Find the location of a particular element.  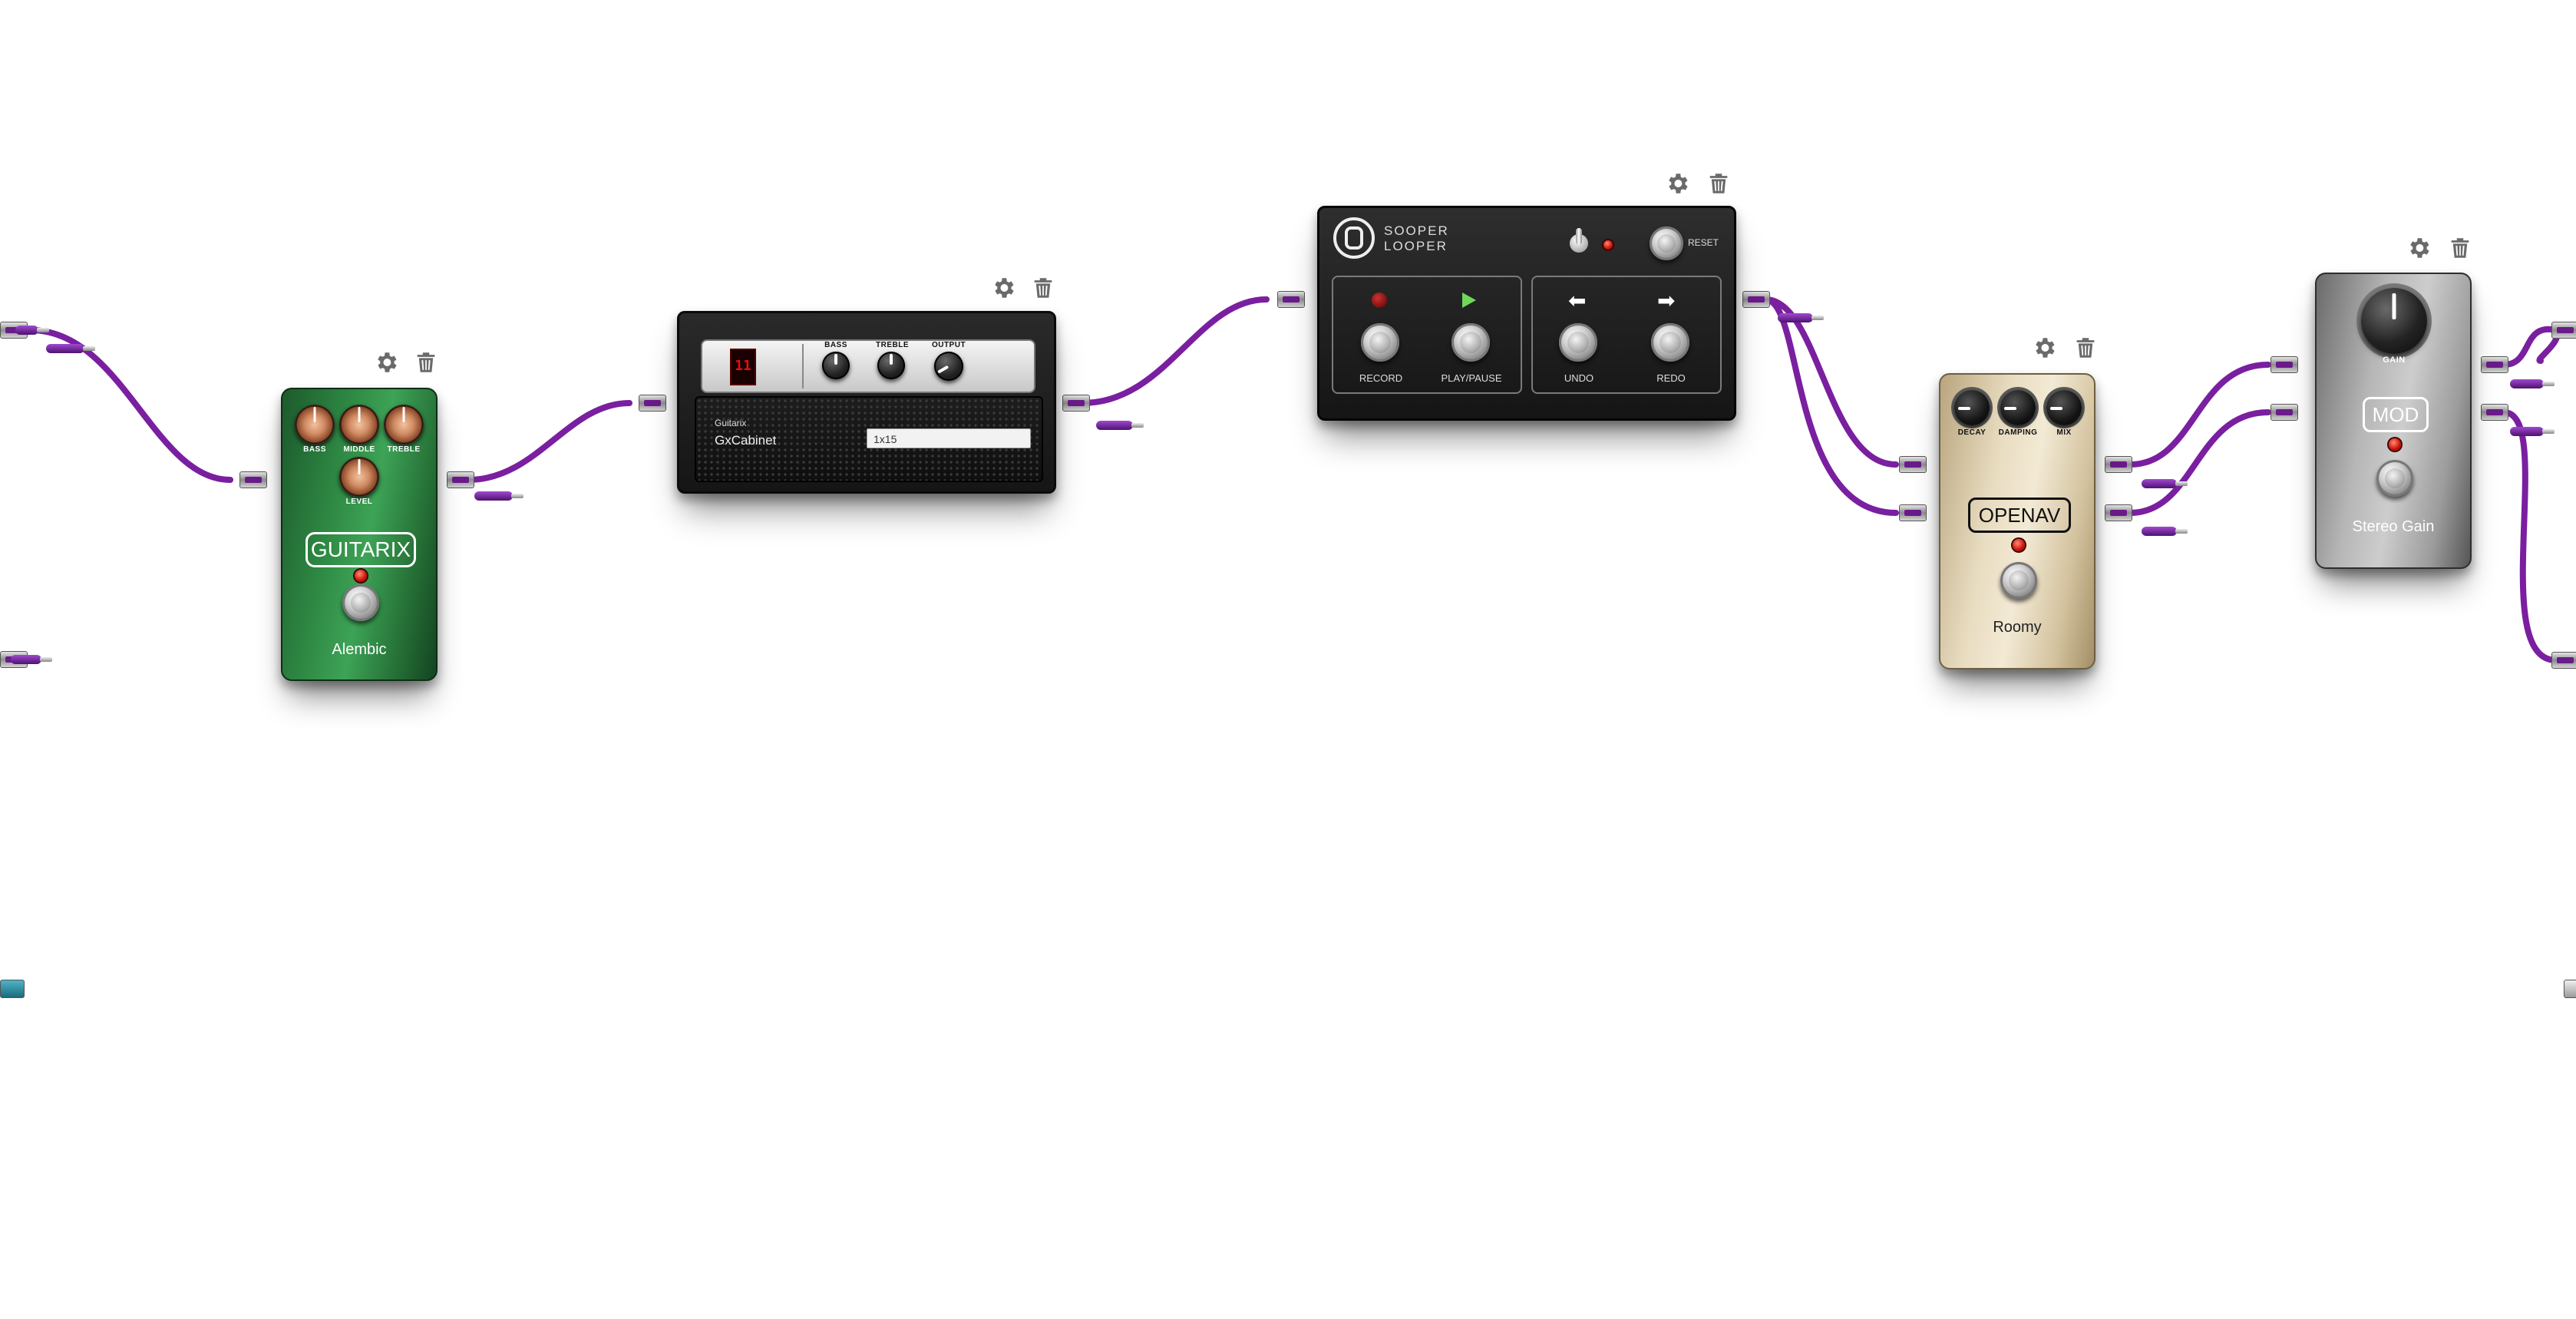

gxcabinet-speaker-grill: Guitarix GxCabinet 1x15 is located at coordinates (869, 439).